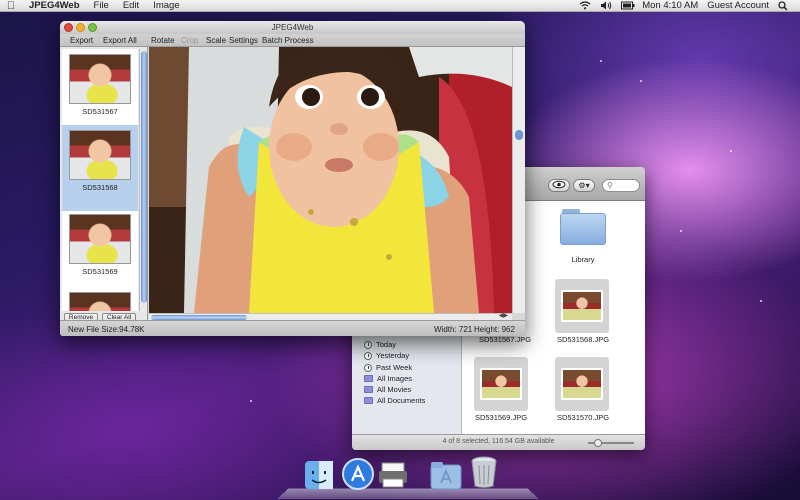  I want to click on image-list-scrollbar, so click(143, 180).